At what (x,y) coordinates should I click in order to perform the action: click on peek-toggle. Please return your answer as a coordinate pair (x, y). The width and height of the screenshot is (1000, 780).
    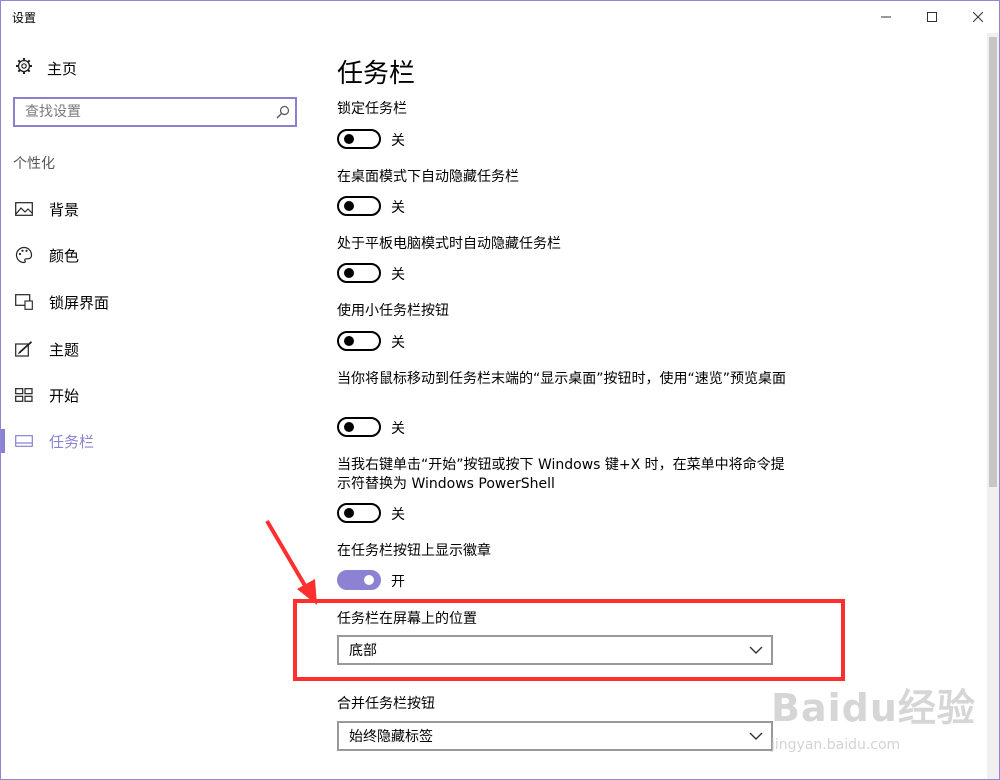
    Looking at the image, I should click on (359, 427).